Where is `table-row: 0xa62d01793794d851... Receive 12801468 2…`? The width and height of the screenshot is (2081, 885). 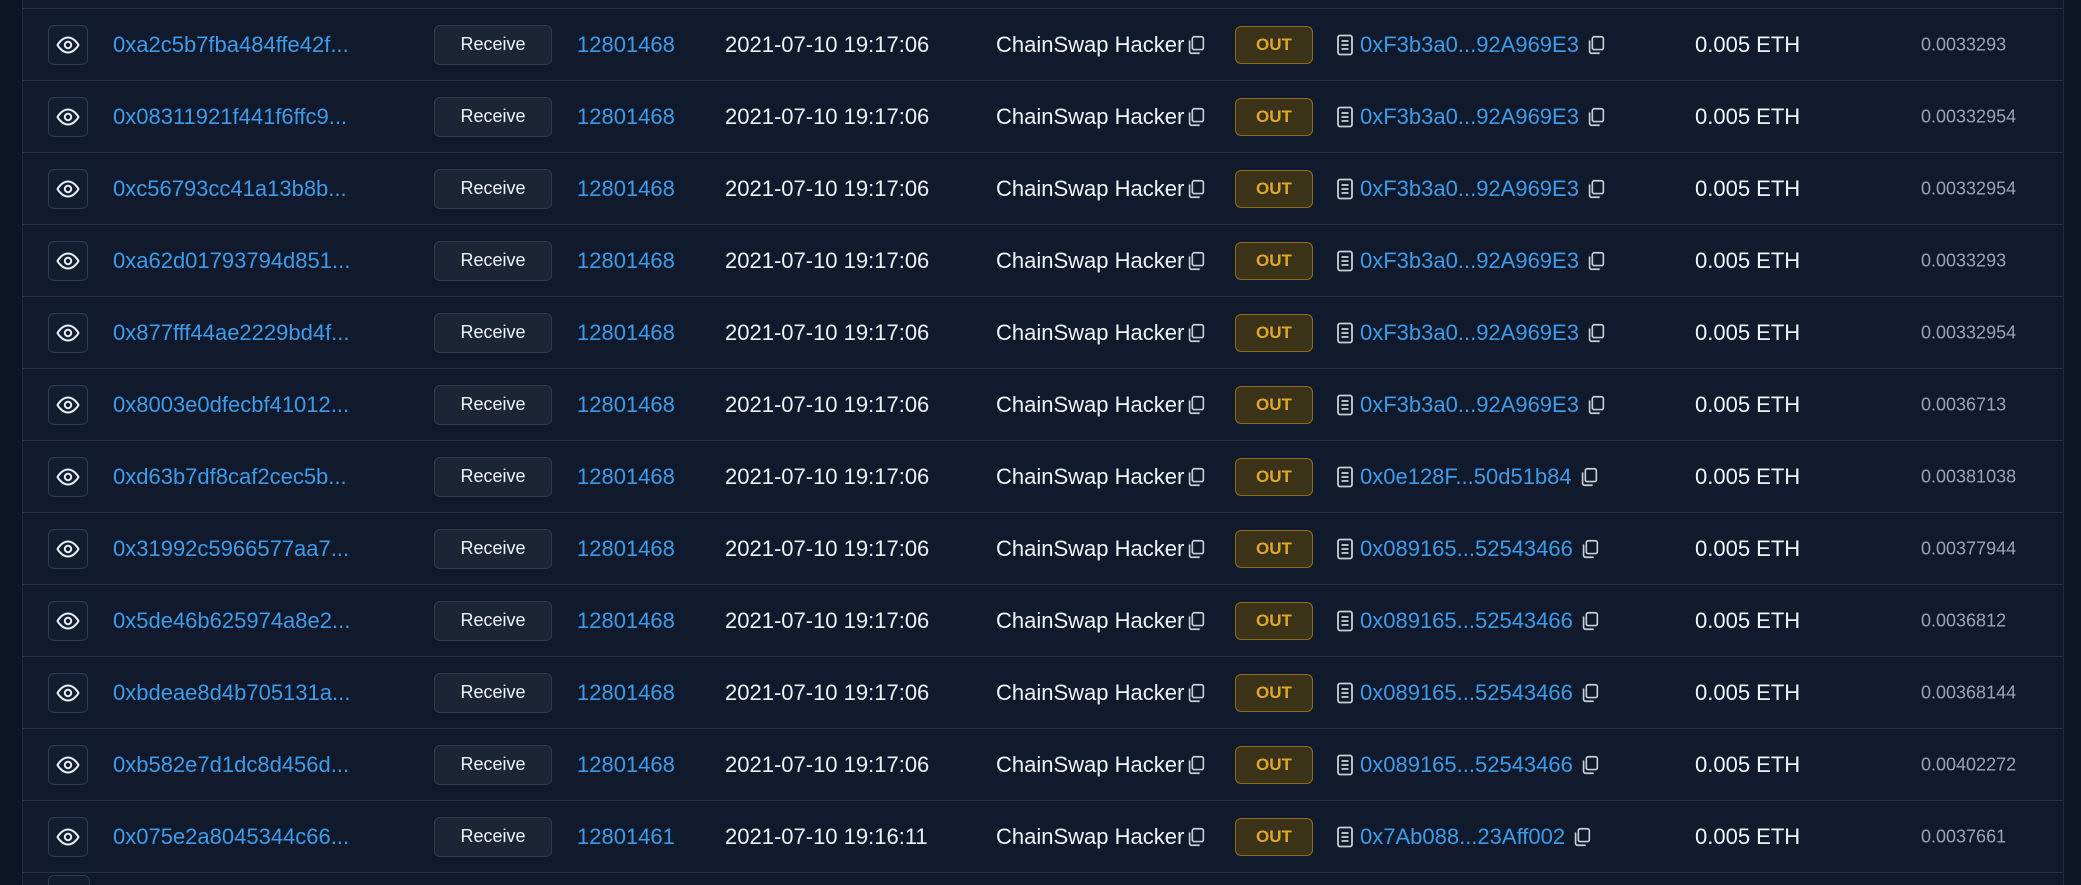 table-row: 0xa62d01793794d851... Receive 12801468 2… is located at coordinates (1043, 261).